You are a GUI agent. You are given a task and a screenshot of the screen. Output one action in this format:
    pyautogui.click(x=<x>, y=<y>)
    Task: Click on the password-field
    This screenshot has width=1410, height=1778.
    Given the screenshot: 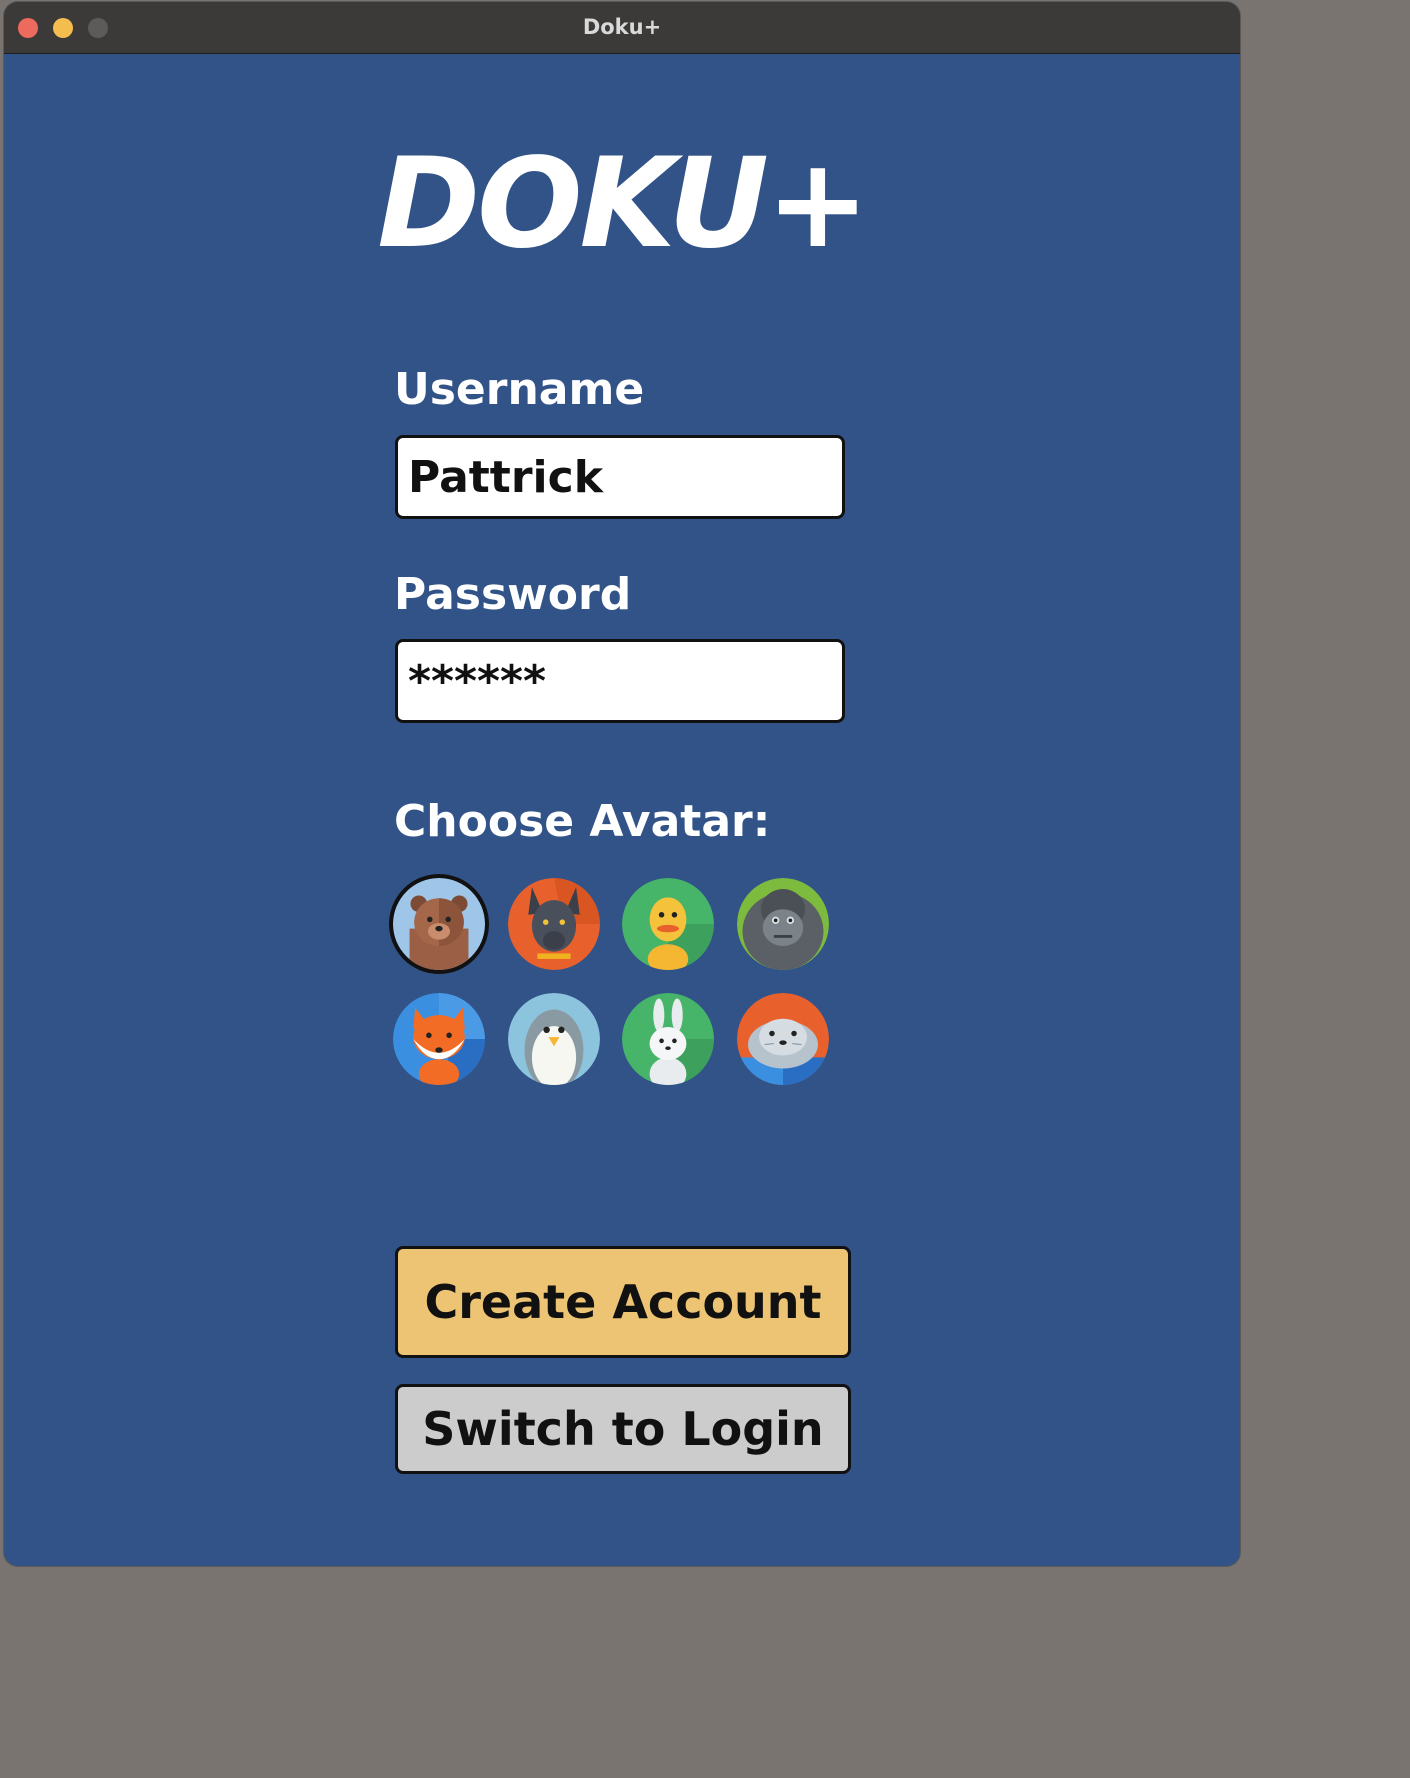 What is the action you would take?
    pyautogui.click(x=620, y=681)
    